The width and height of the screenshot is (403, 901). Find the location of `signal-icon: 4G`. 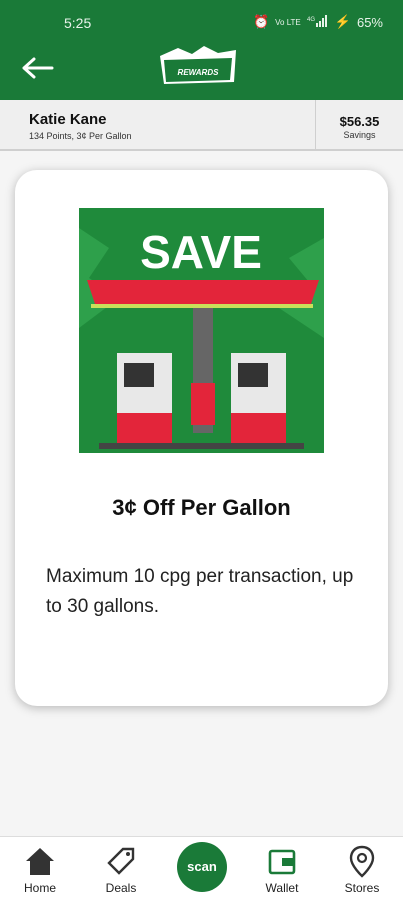

signal-icon: 4G is located at coordinates (318, 22).